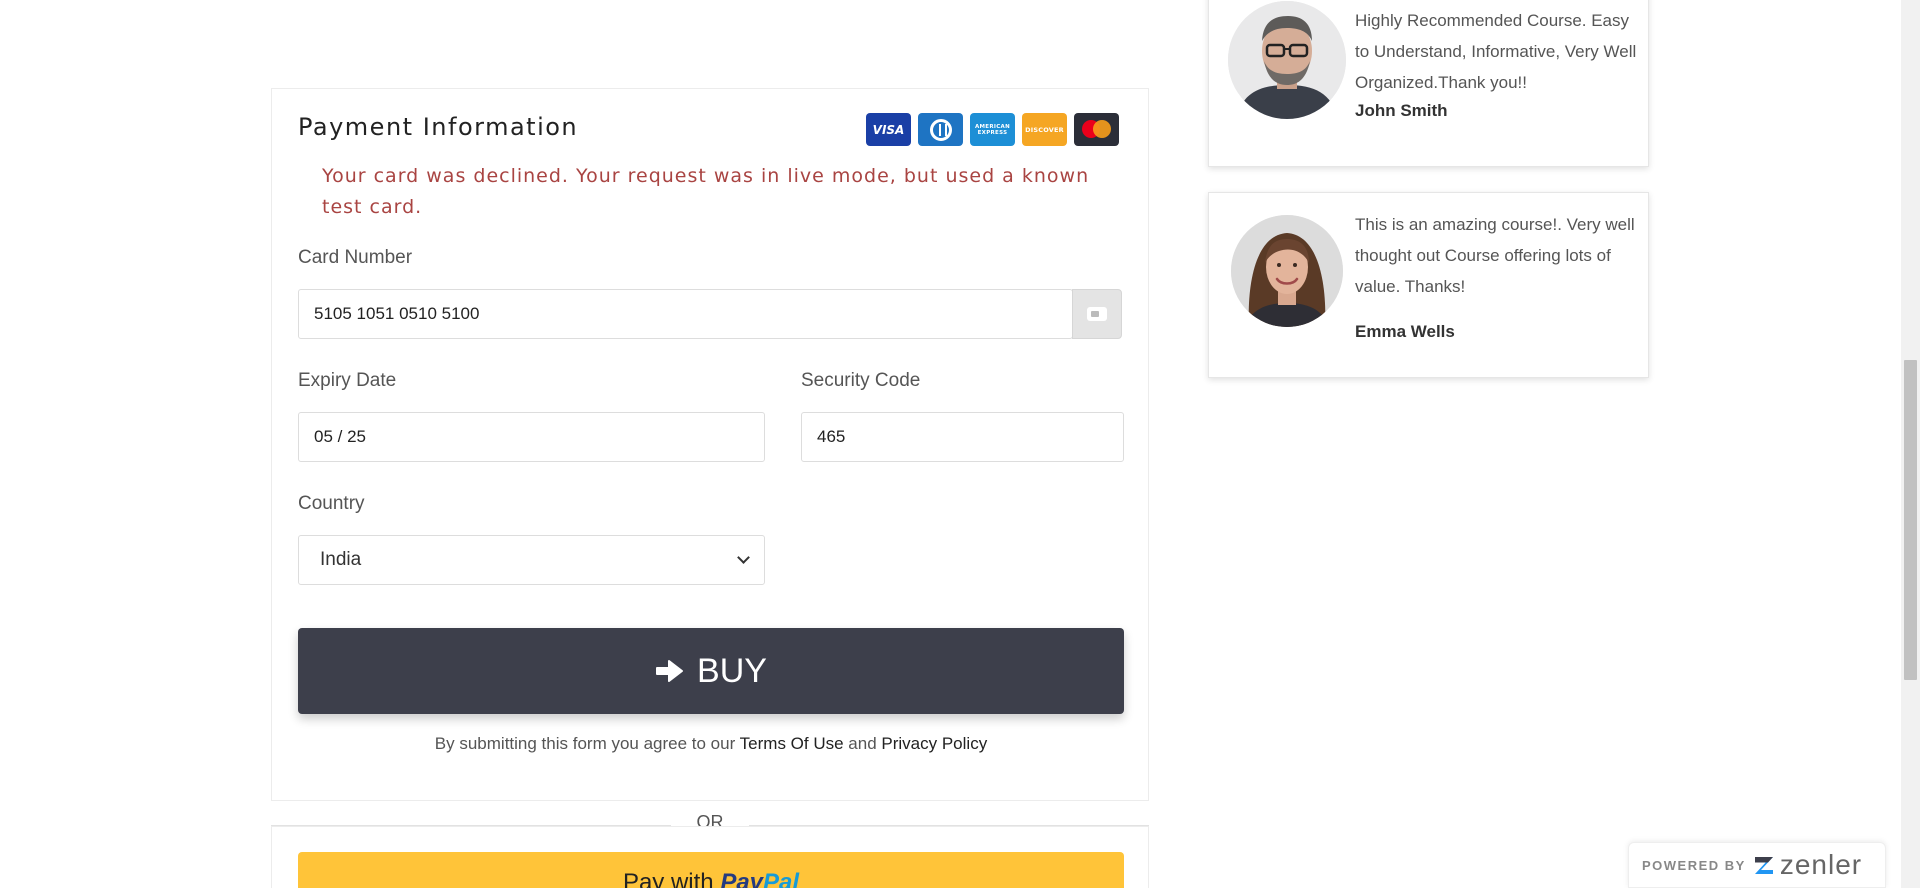  Describe the element at coordinates (1910, 520) in the screenshot. I see `scrollbar-thumb` at that location.